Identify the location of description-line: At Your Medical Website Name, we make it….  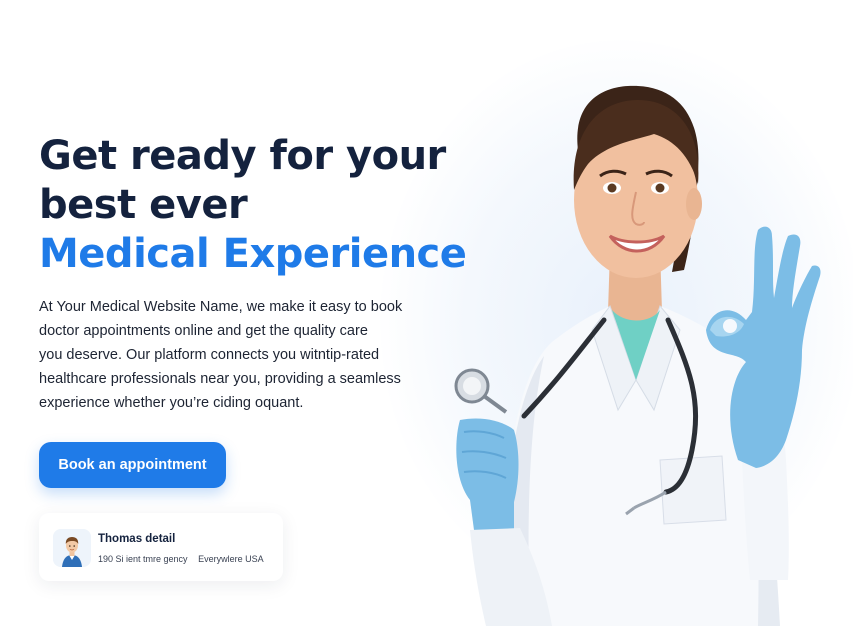
(221, 307).